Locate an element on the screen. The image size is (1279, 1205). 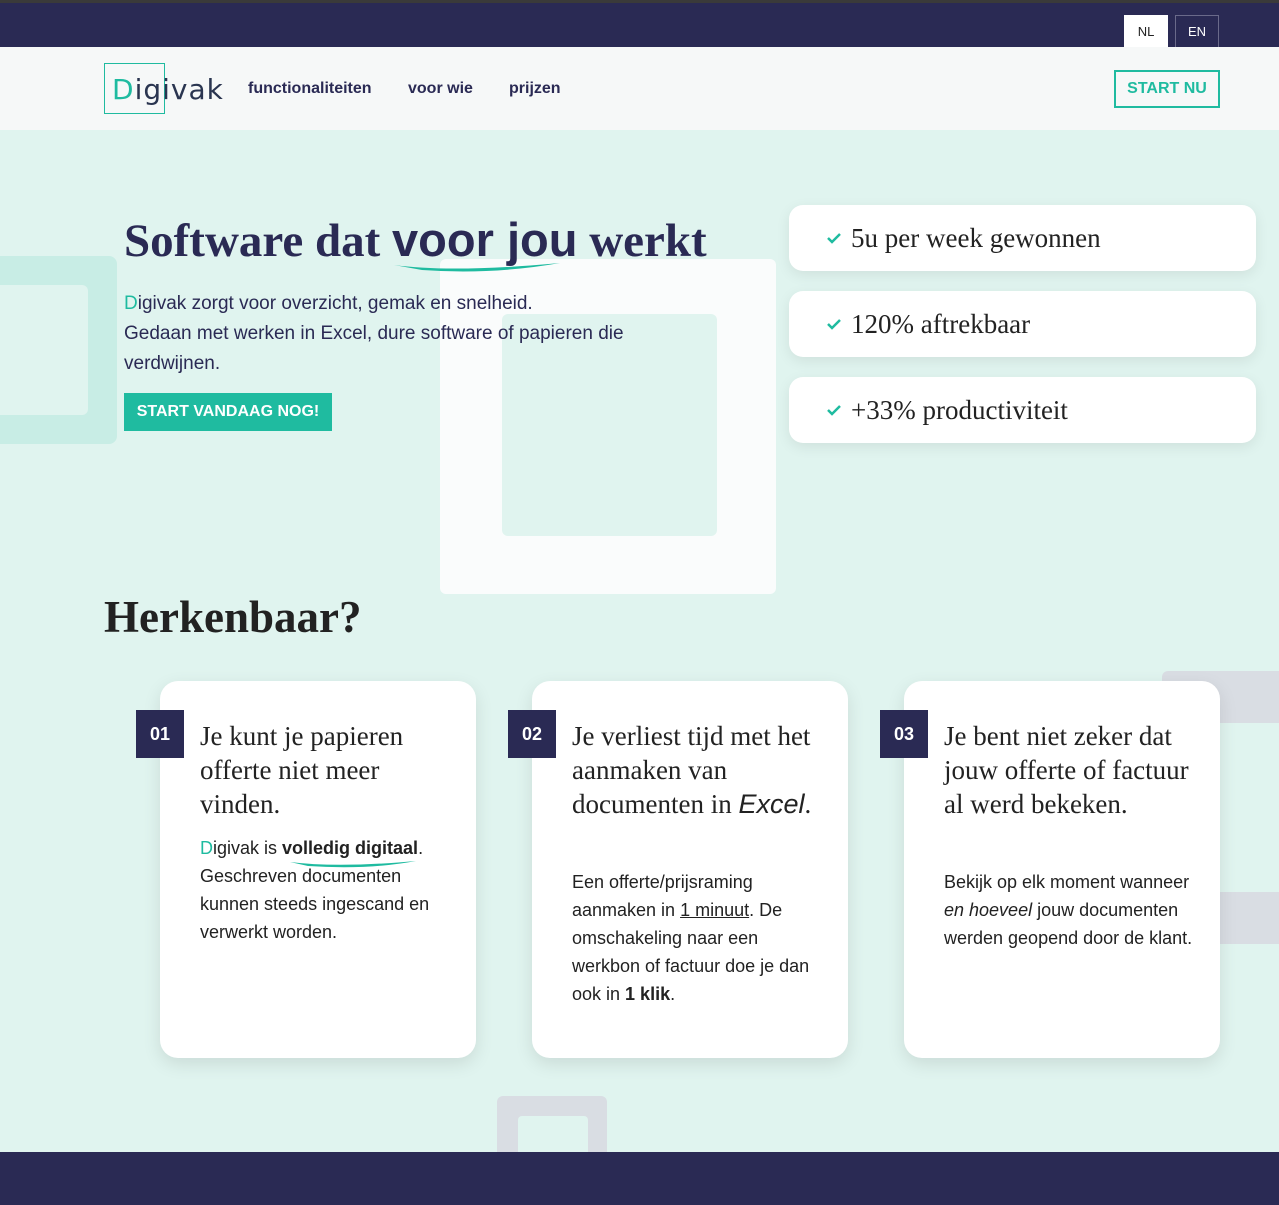
card-body-text: . is located at coordinates (673, 994).